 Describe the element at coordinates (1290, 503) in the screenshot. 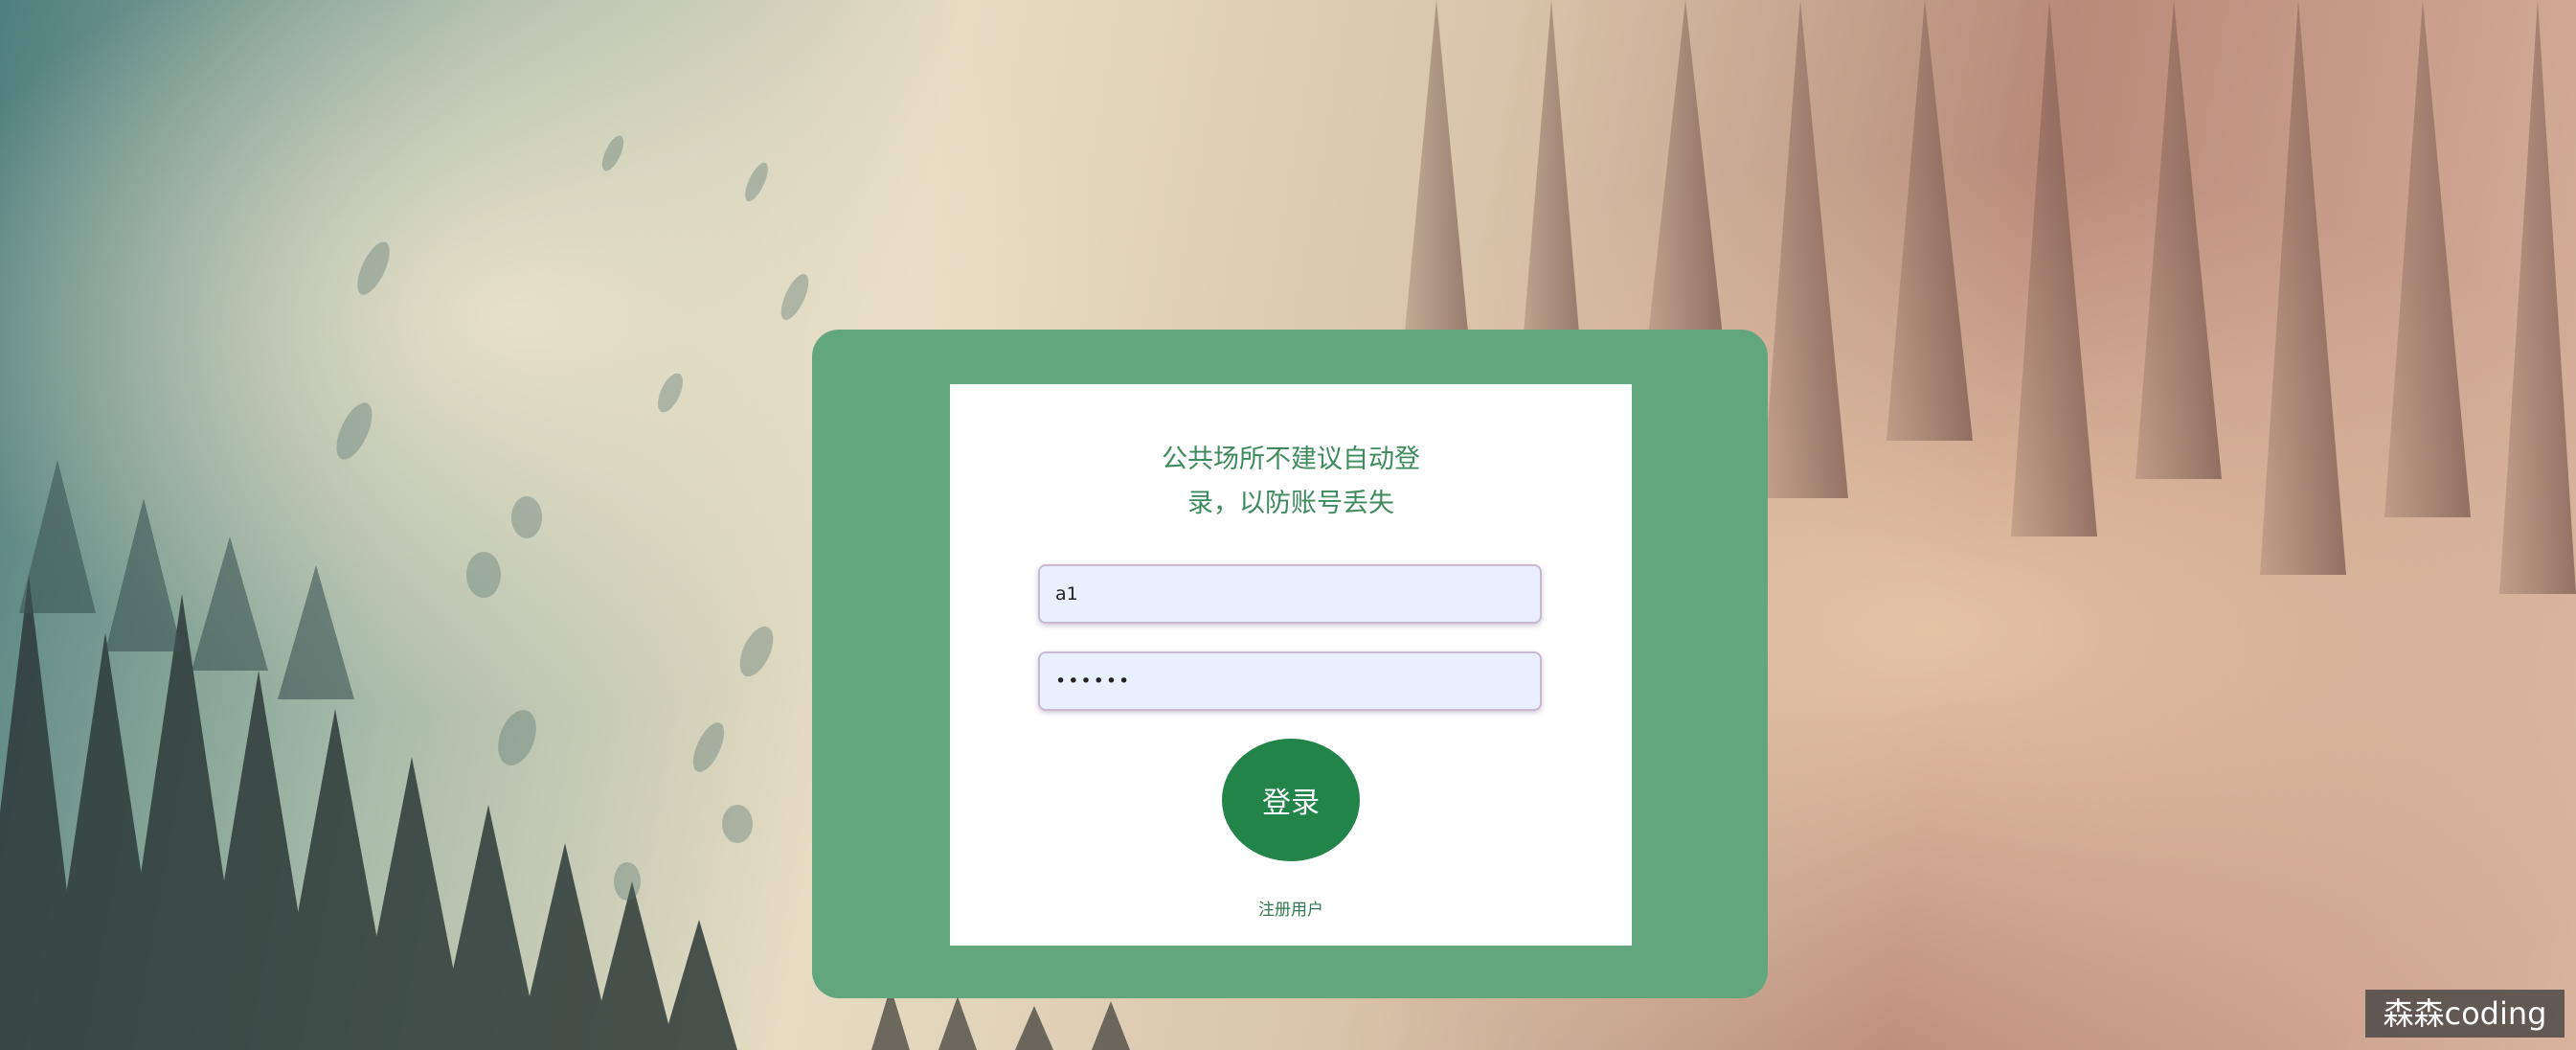

I see `notice-line-2: 录，以防账号丢失` at that location.